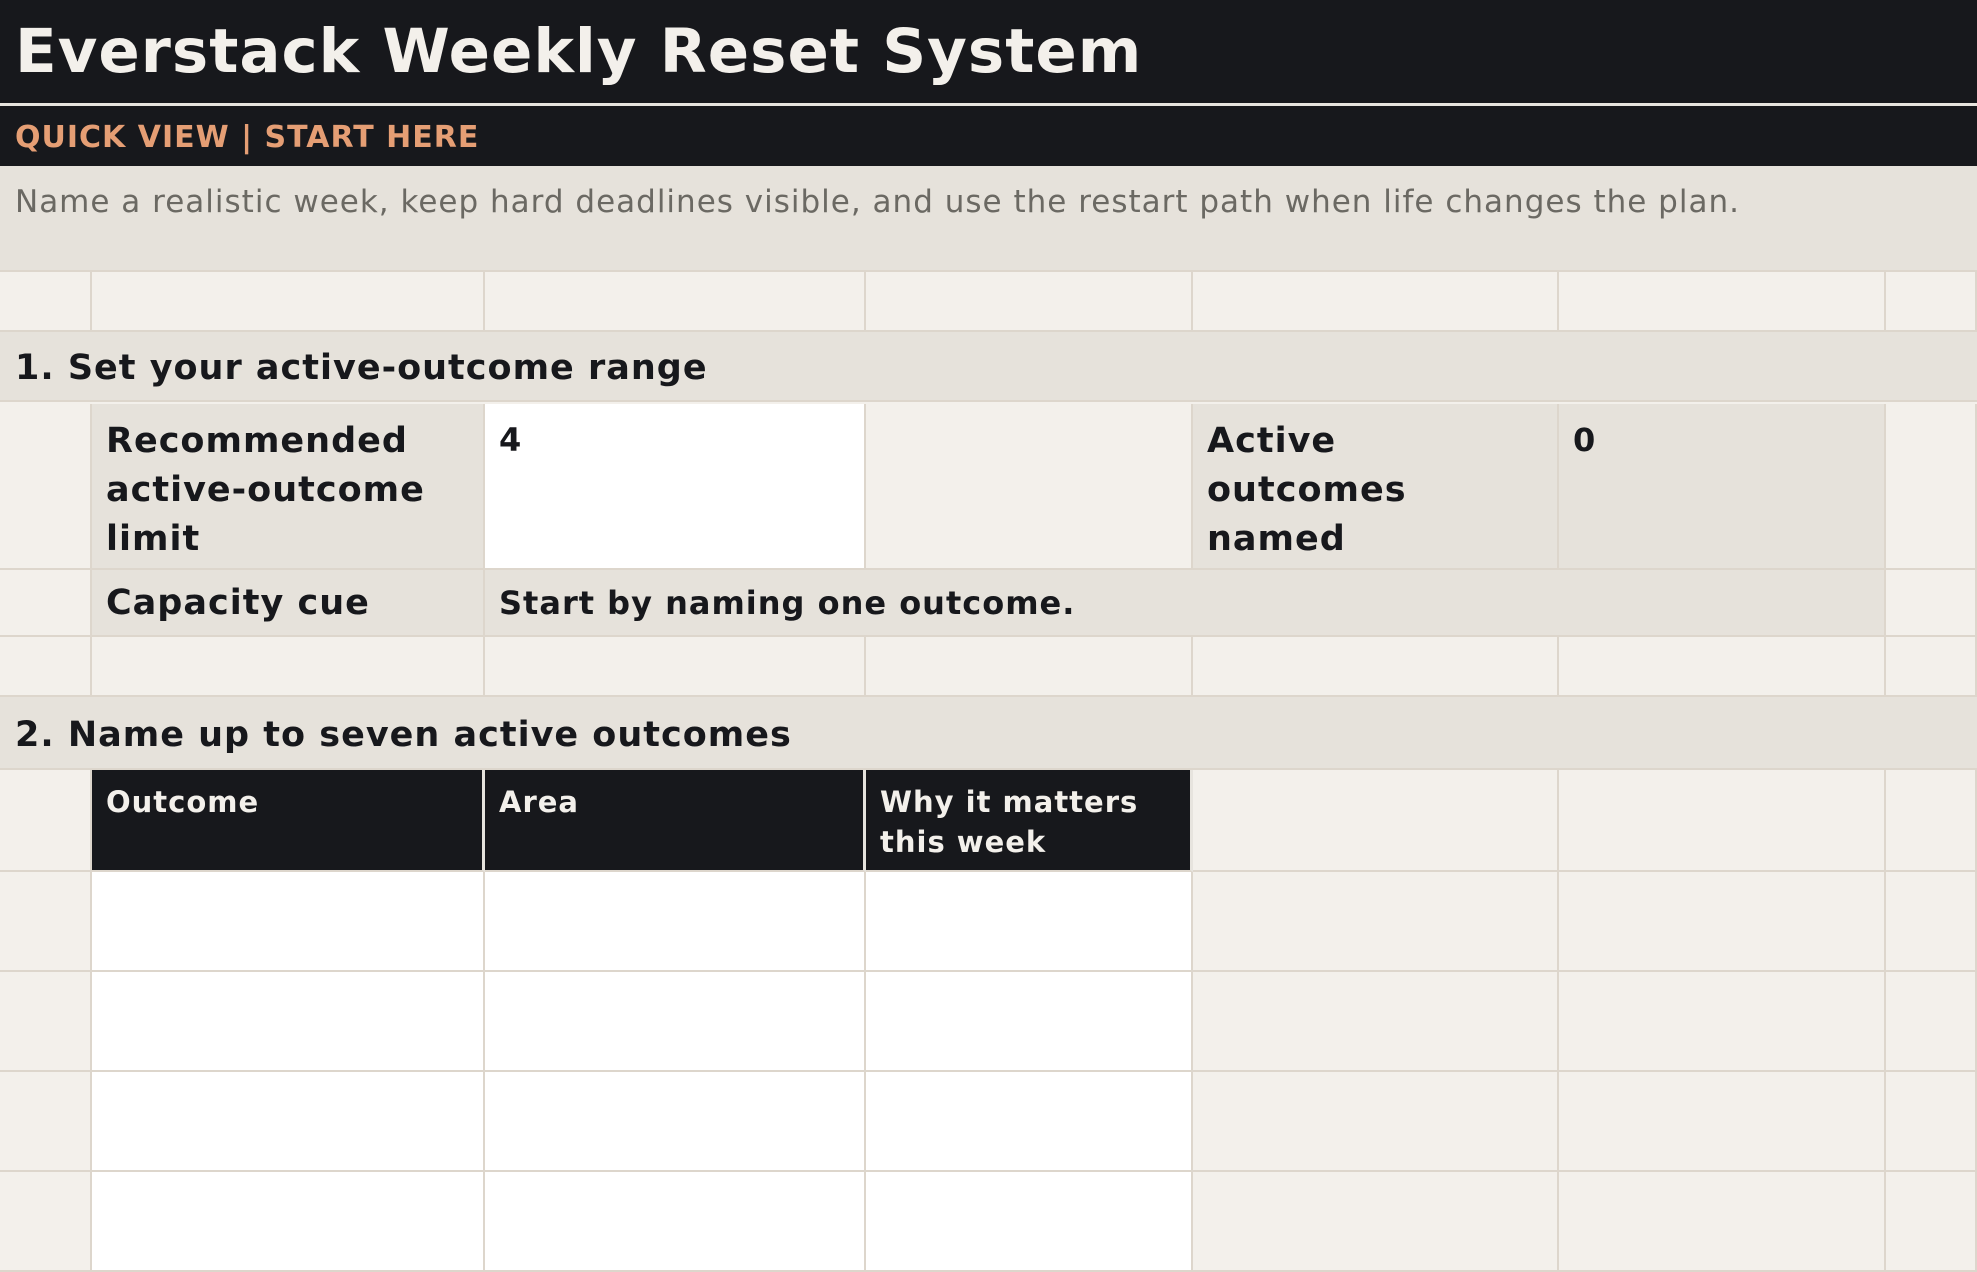  What do you see at coordinates (579, 51) in the screenshot?
I see `sheet-title: Everstack Weekly Reset System` at bounding box center [579, 51].